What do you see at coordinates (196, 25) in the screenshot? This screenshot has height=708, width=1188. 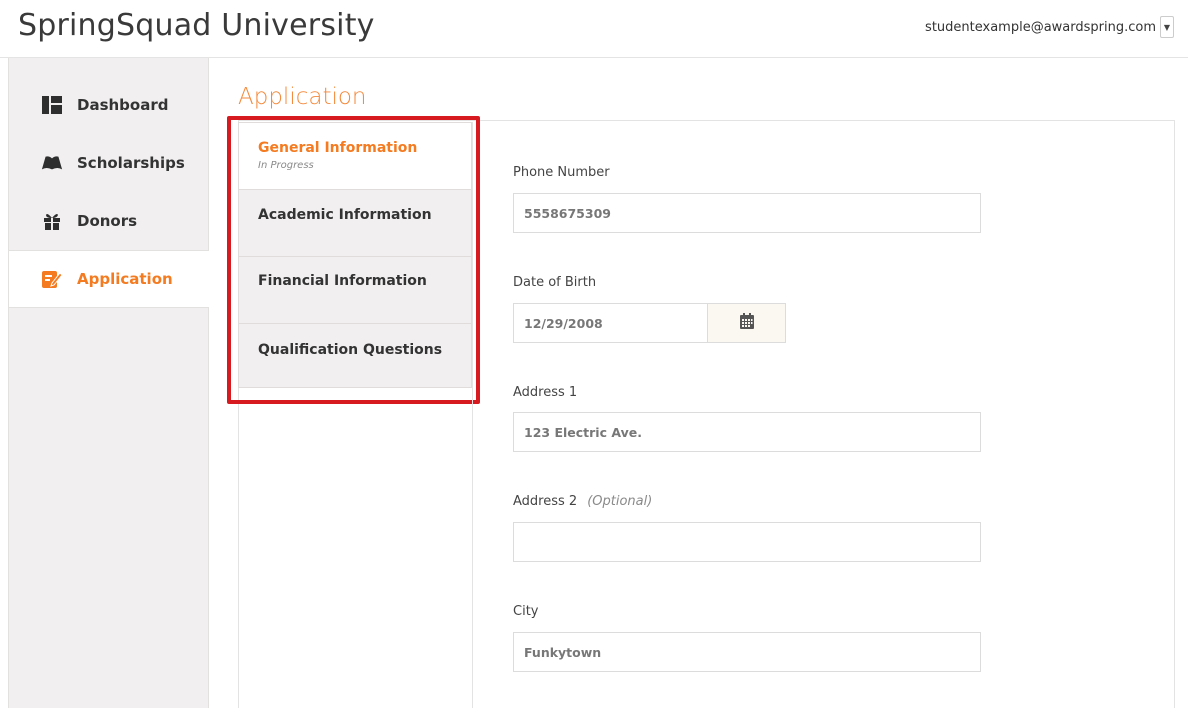 I see `site-title: SpringSquad University` at bounding box center [196, 25].